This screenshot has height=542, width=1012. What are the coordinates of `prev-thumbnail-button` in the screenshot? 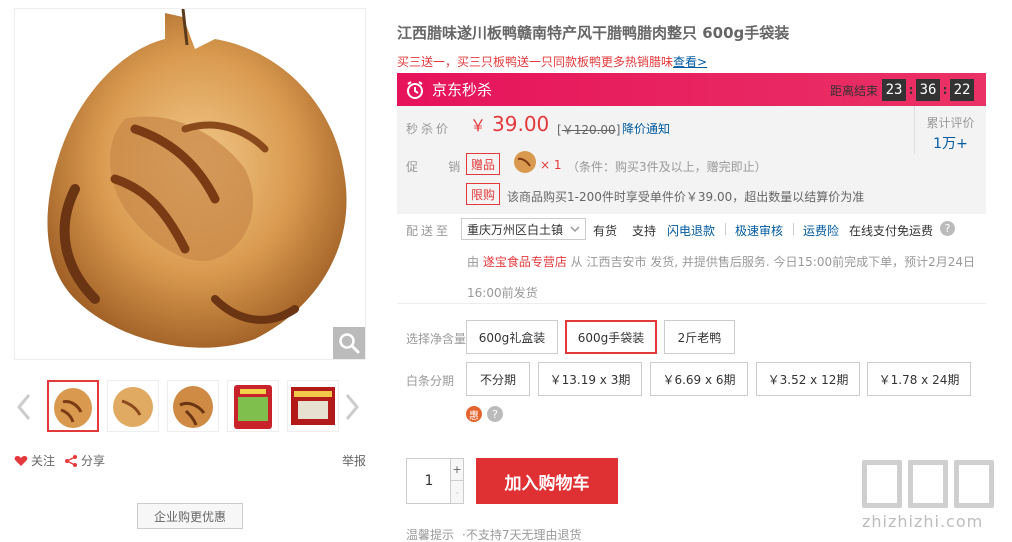 It's located at (24, 407).